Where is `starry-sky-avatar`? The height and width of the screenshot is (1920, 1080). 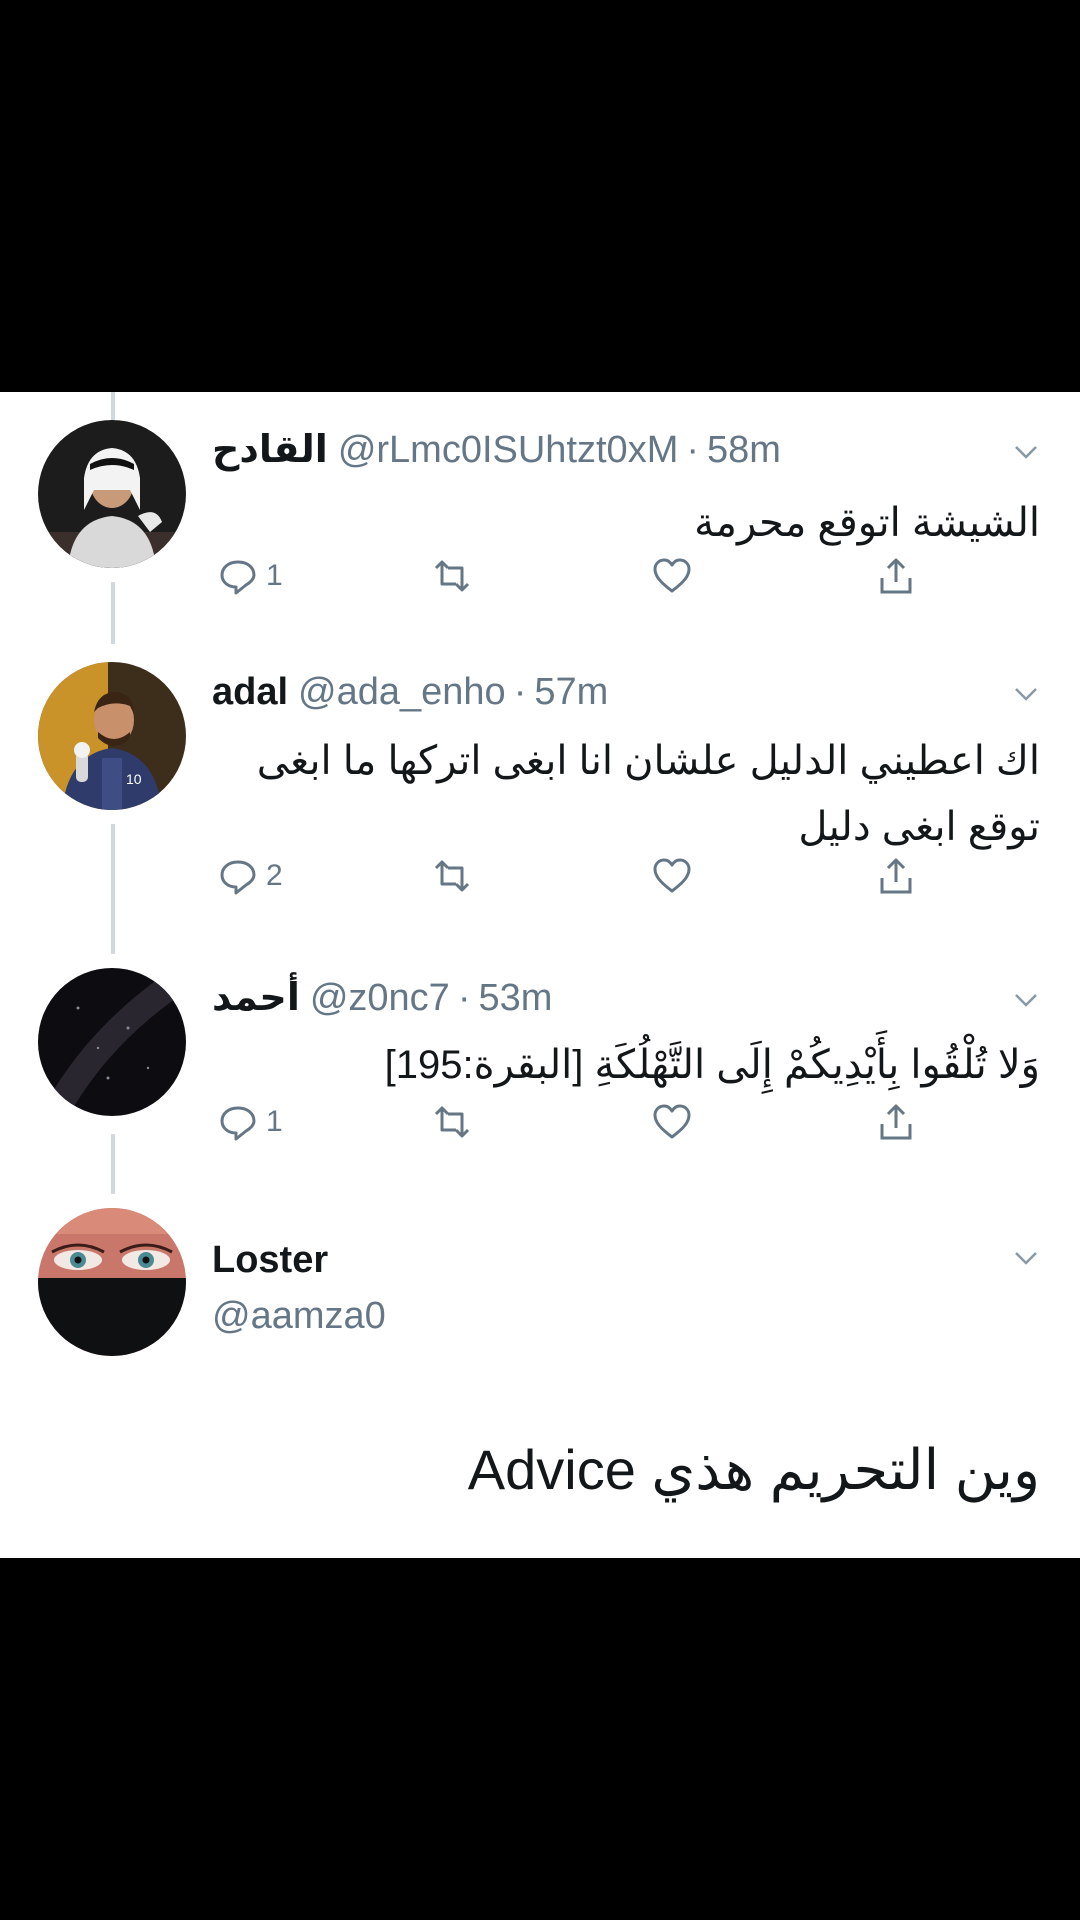
starry-sky-avatar is located at coordinates (112, 1042).